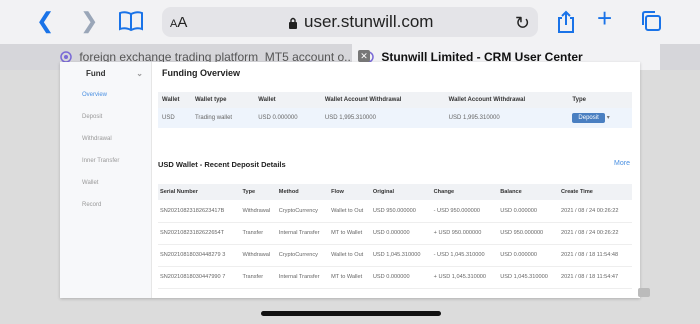 This screenshot has height=324, width=700. Describe the element at coordinates (105, 95) in the screenshot. I see `sidebar-item-overview: Overview` at that location.